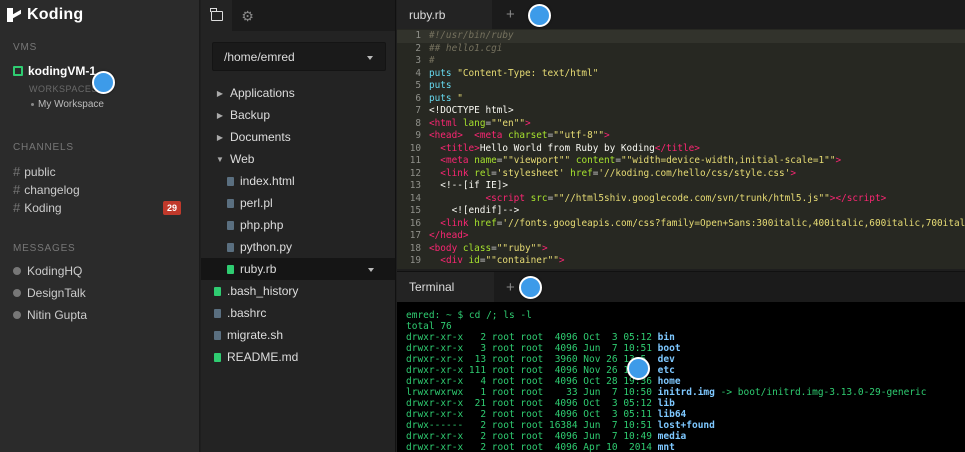  What do you see at coordinates (427, 14) in the screenshot?
I see `editor-tab-label: ruby.rb` at bounding box center [427, 14].